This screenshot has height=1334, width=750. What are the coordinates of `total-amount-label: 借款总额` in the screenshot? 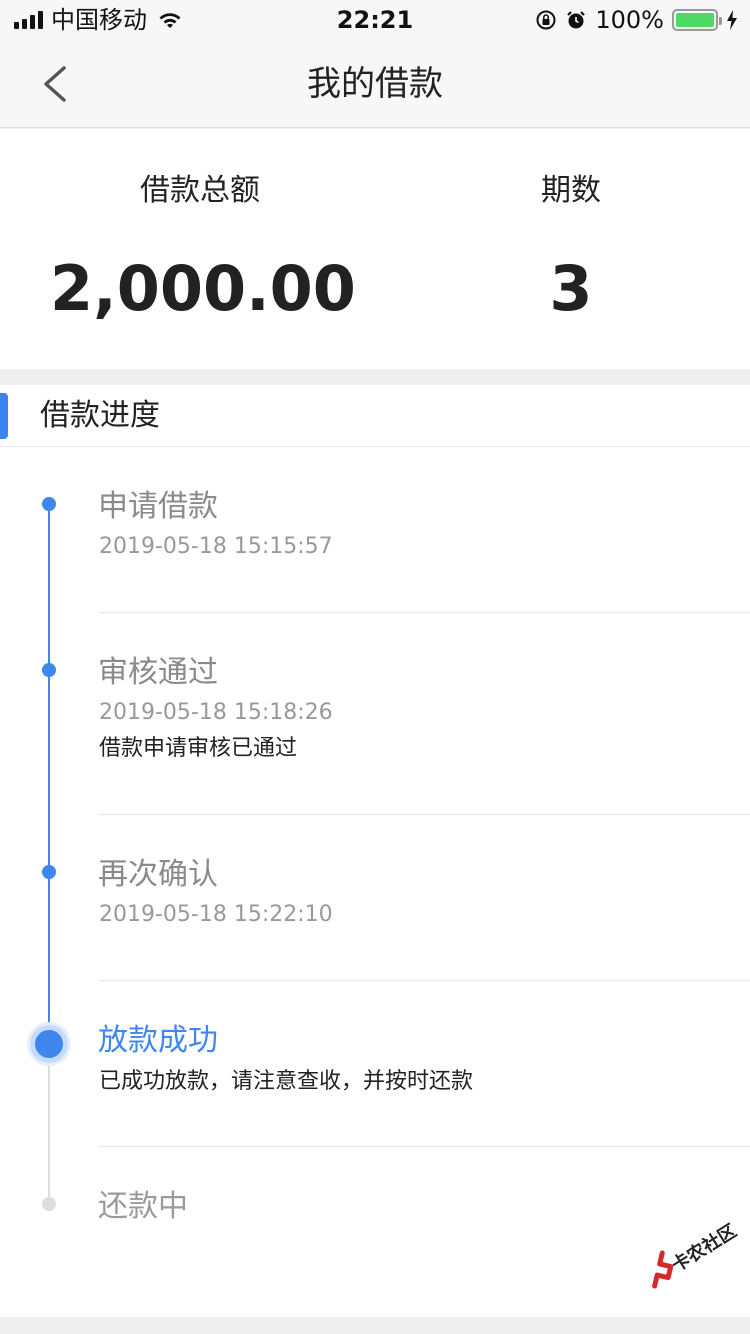 It's located at (200, 190).